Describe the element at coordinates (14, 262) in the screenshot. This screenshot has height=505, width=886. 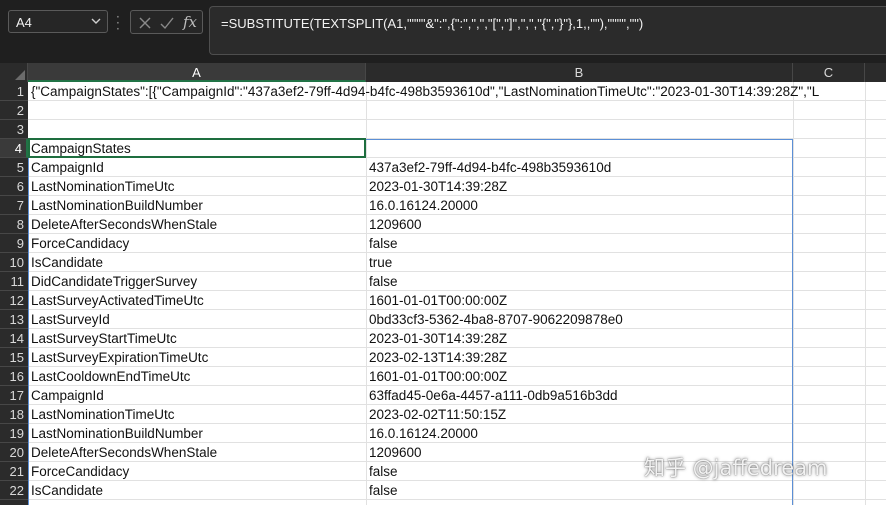
I see `row-header-10: 10` at that location.